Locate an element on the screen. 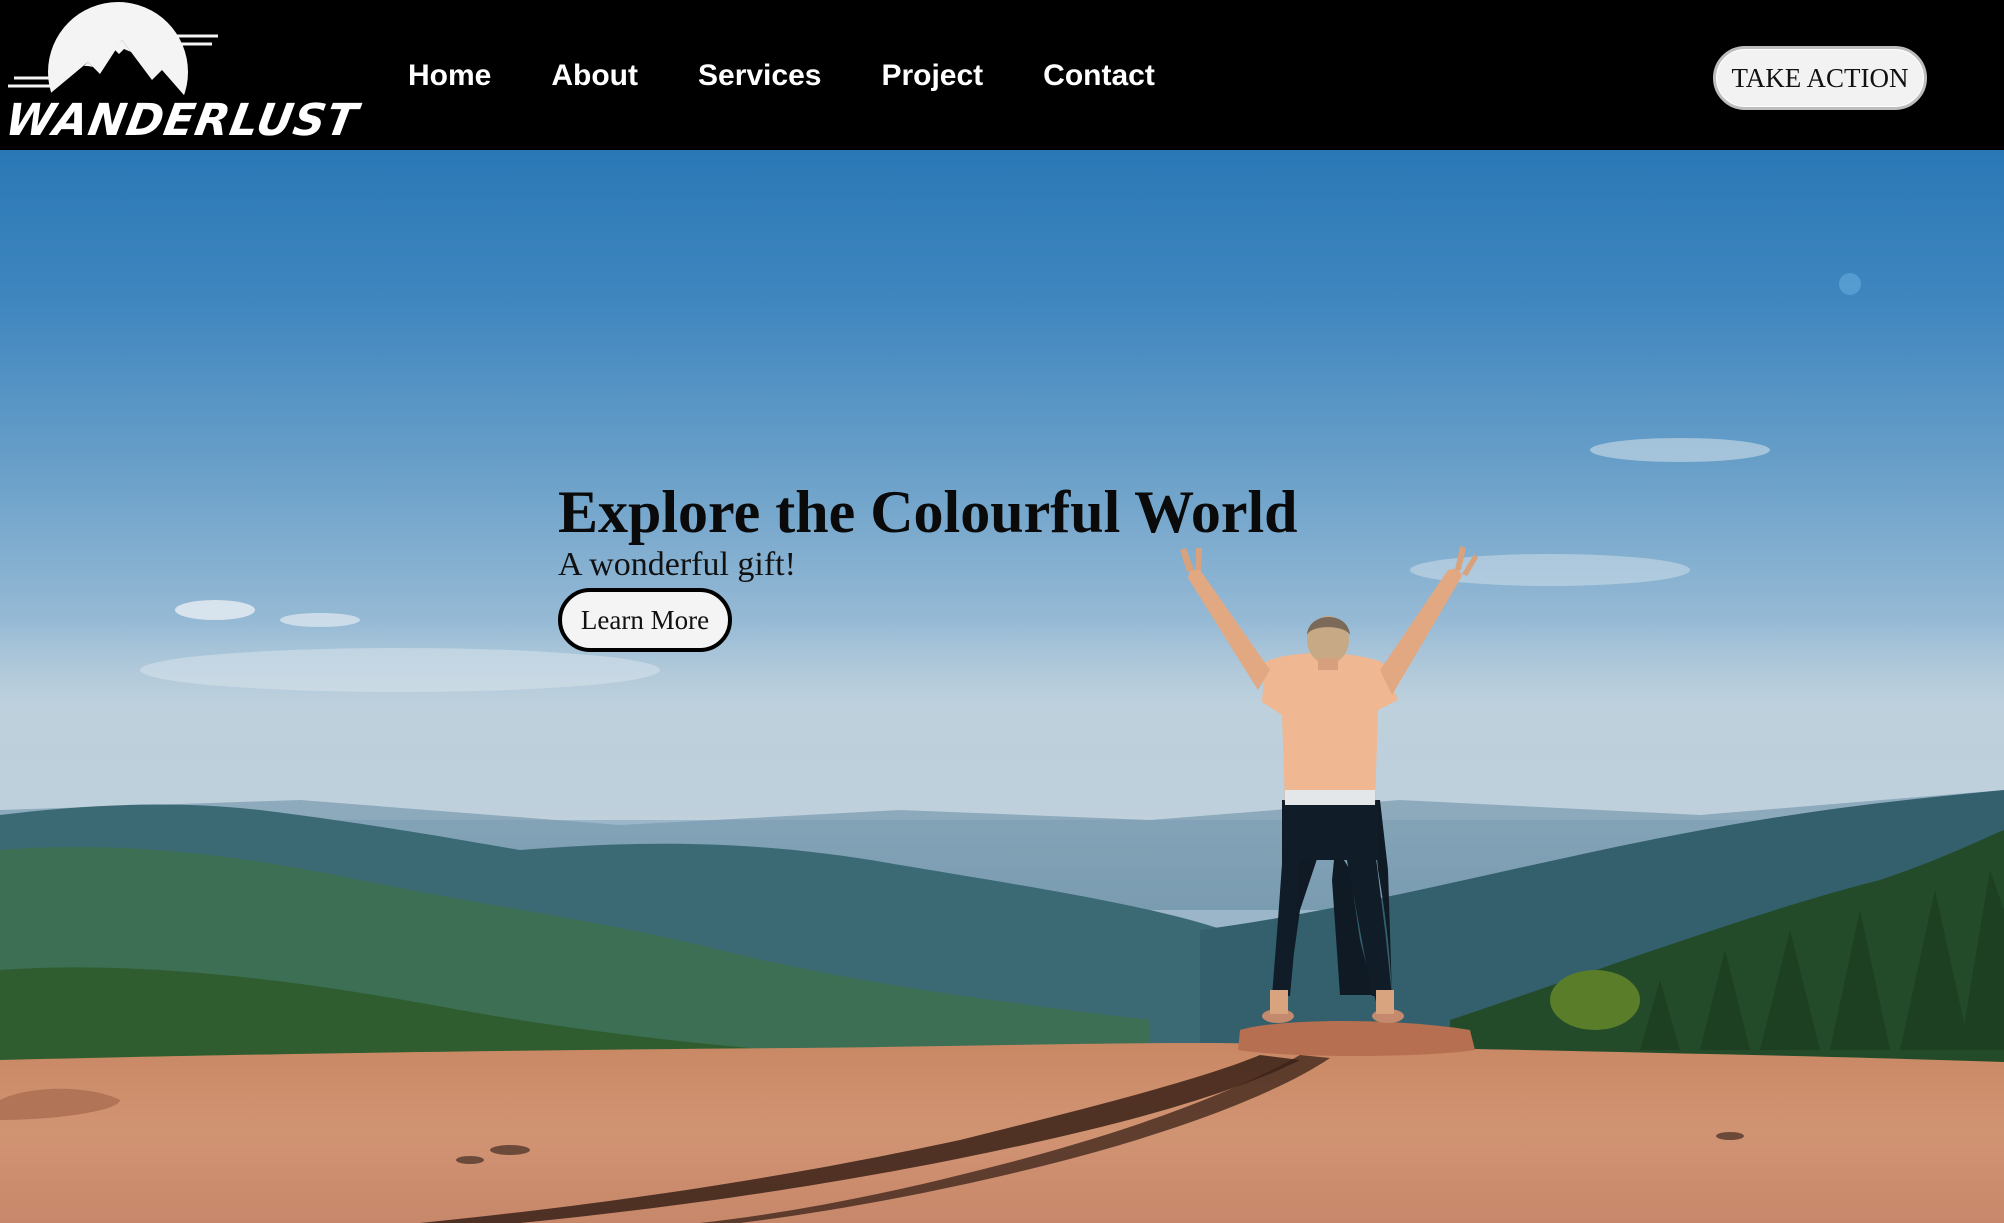 This screenshot has height=1223, width=2004. learn-more-button: Learn More is located at coordinates (645, 620).